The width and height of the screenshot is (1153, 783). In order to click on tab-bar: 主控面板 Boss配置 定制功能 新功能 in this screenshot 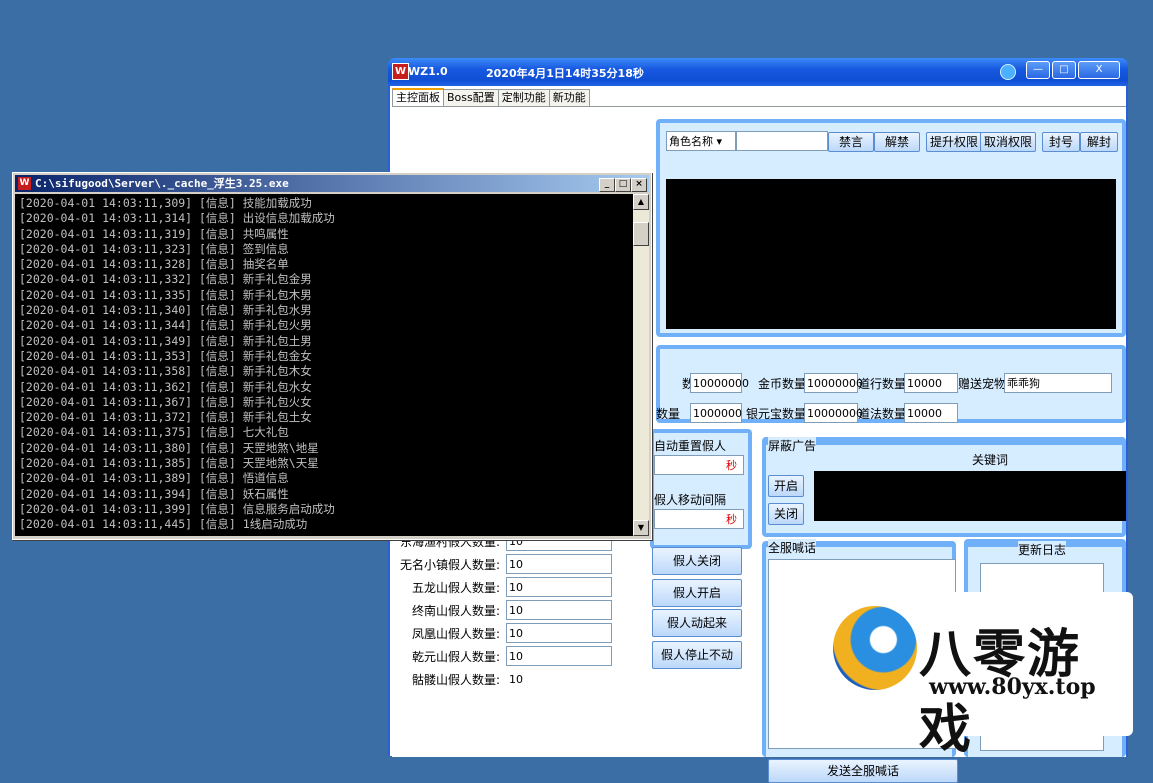, I will do `click(491, 97)`.